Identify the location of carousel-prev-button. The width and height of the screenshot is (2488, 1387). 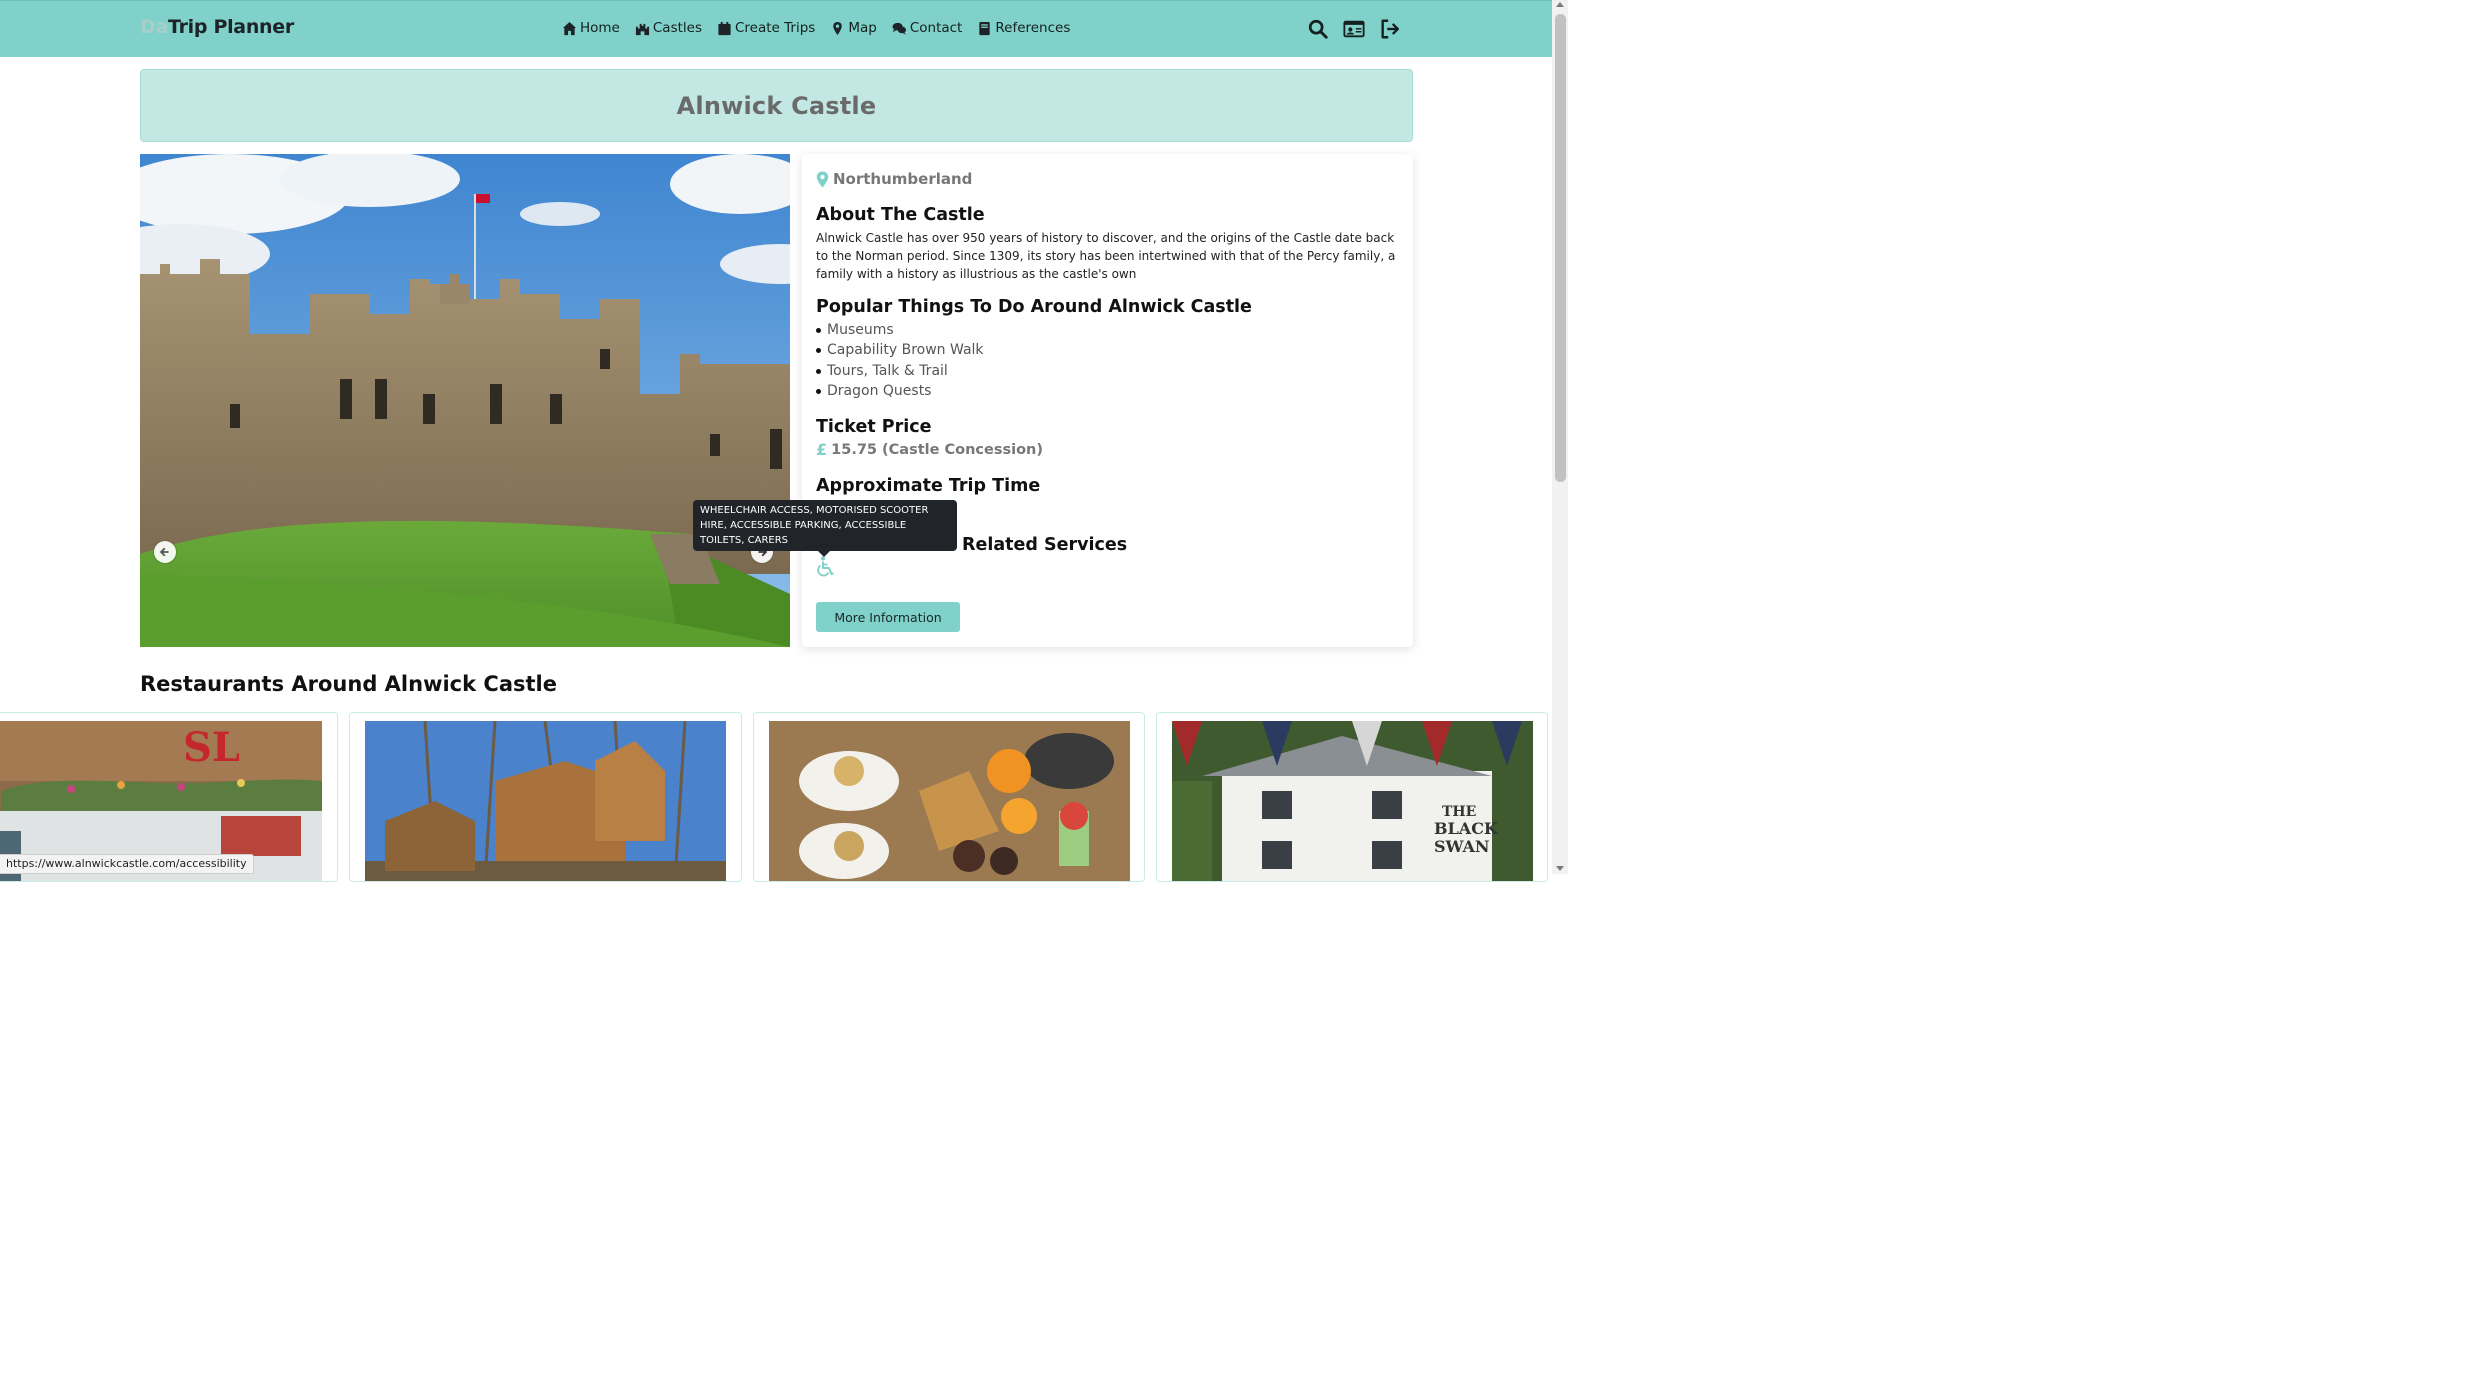
(165, 552).